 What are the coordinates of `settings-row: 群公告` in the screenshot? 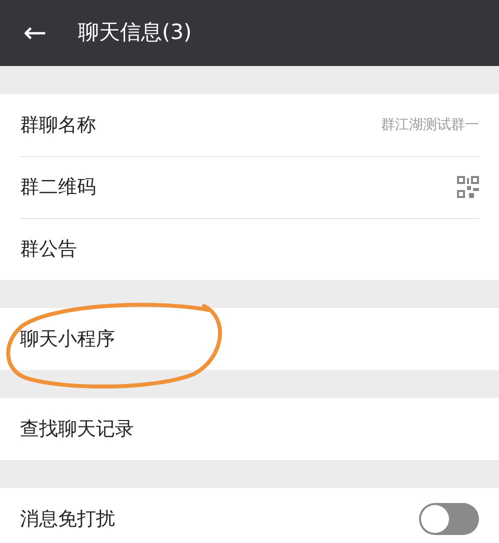 It's located at (249, 249).